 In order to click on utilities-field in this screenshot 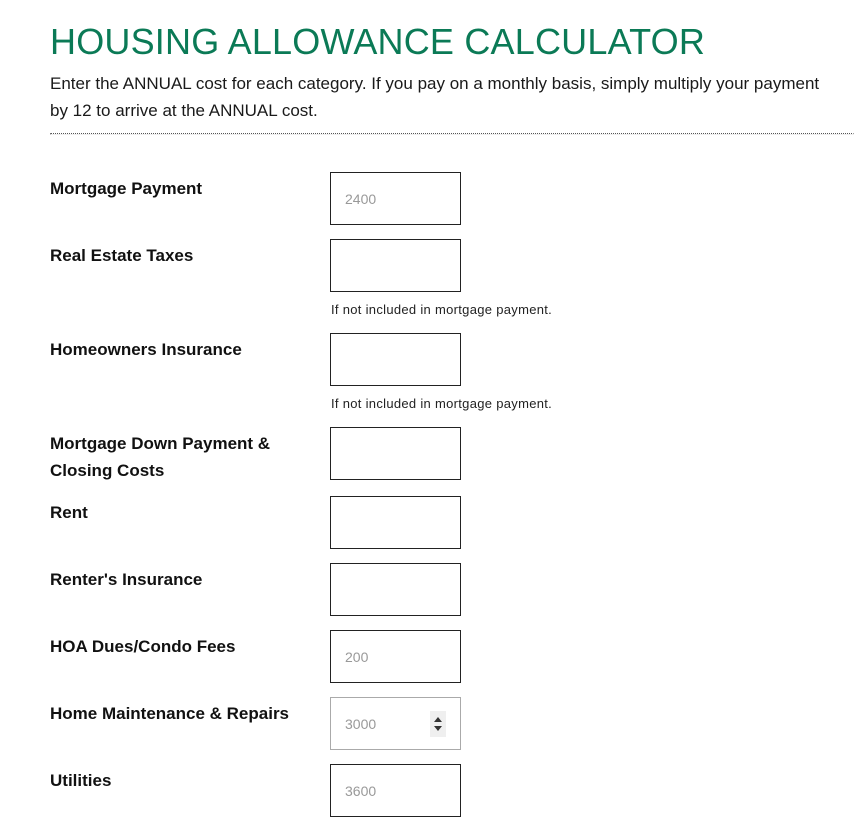, I will do `click(395, 790)`.